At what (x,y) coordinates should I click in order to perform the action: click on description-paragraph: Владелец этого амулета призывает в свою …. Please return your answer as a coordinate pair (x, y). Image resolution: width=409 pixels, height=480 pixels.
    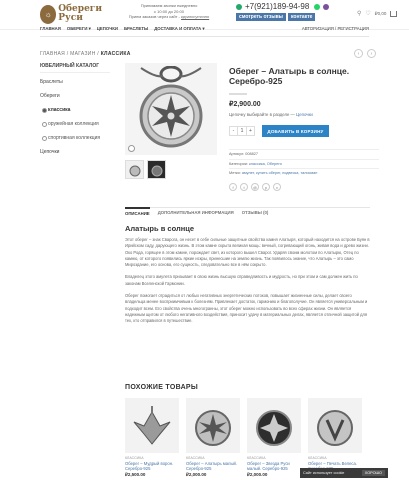
    Looking at the image, I should click on (241, 280).